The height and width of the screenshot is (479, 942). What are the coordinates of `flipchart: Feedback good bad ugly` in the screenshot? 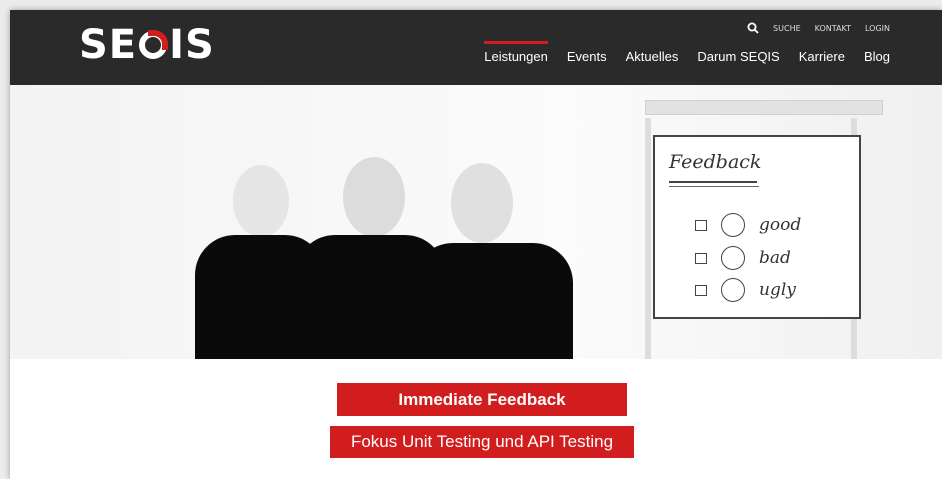 It's located at (764, 229).